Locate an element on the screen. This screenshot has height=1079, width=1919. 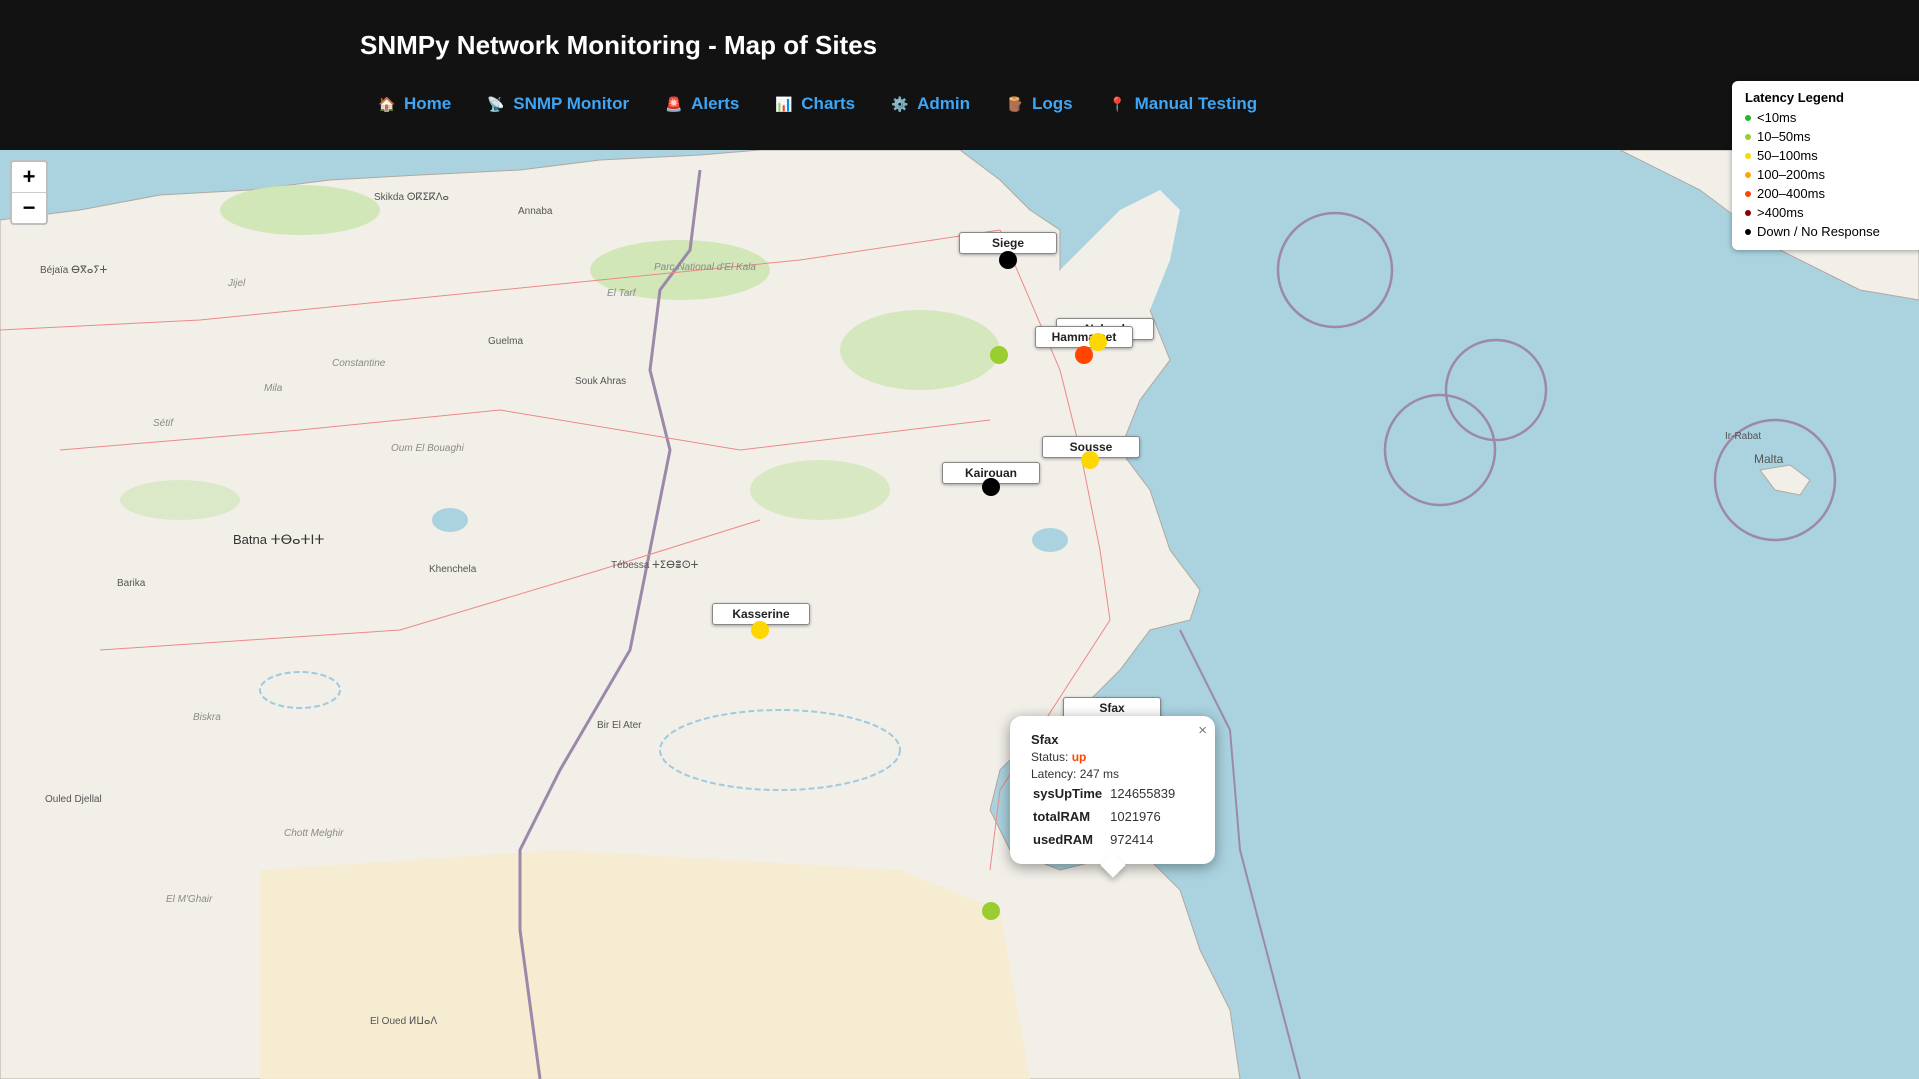
site-label-hammamet: Hammamet is located at coordinates (1084, 337).